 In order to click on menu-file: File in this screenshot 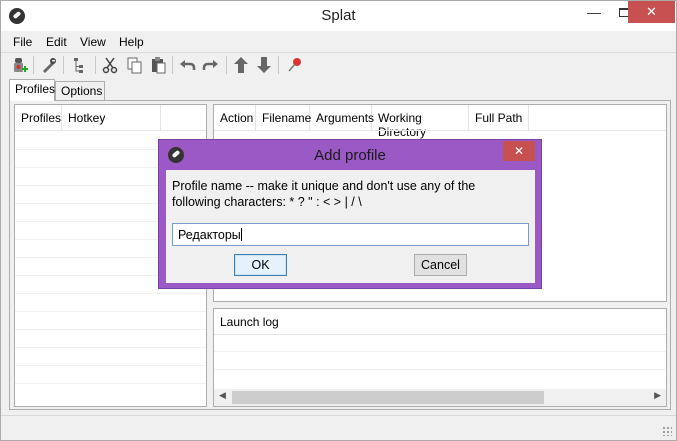, I will do `click(22, 42)`.